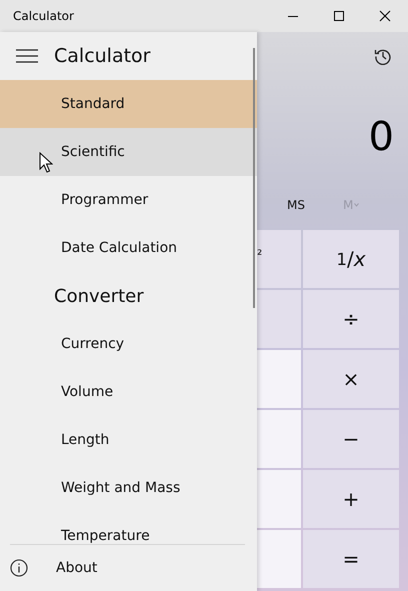  What do you see at coordinates (339, 16) in the screenshot?
I see `maximize-icon` at bounding box center [339, 16].